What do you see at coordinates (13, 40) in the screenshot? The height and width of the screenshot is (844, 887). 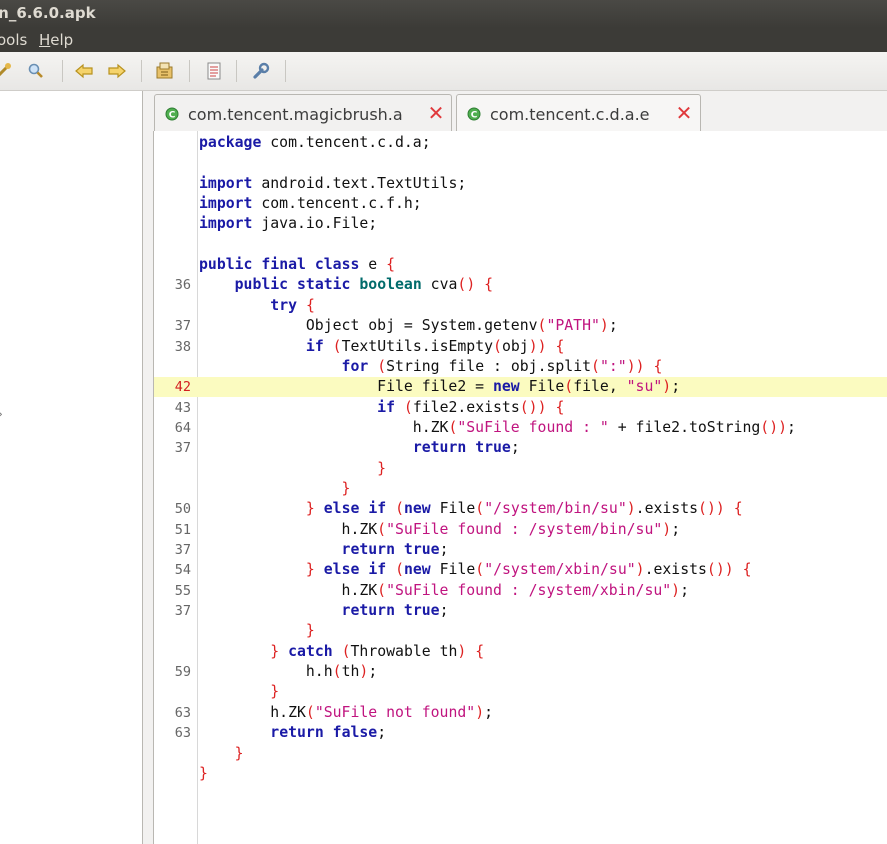 I see `menu-tools: ools` at bounding box center [13, 40].